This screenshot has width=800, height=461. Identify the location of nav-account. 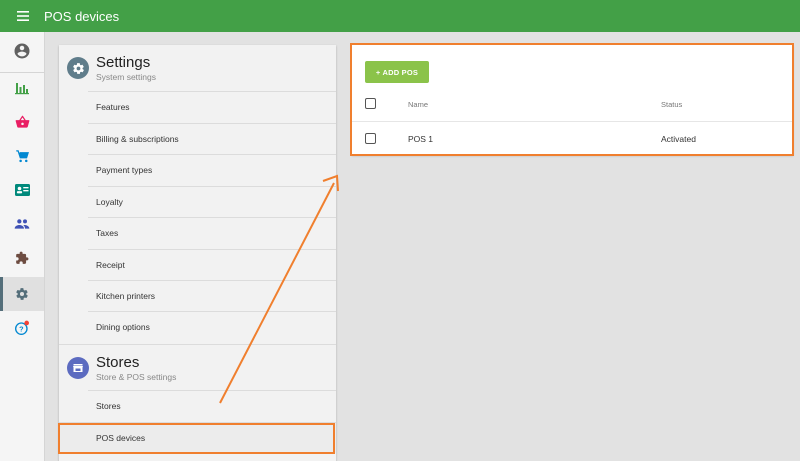
(22, 51).